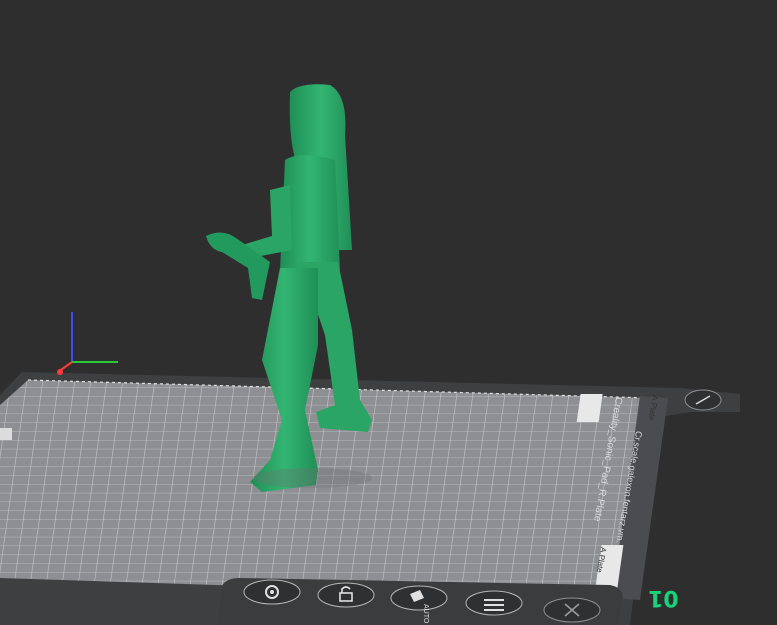  What do you see at coordinates (346, 595) in the screenshot?
I see `lock-button` at bounding box center [346, 595].